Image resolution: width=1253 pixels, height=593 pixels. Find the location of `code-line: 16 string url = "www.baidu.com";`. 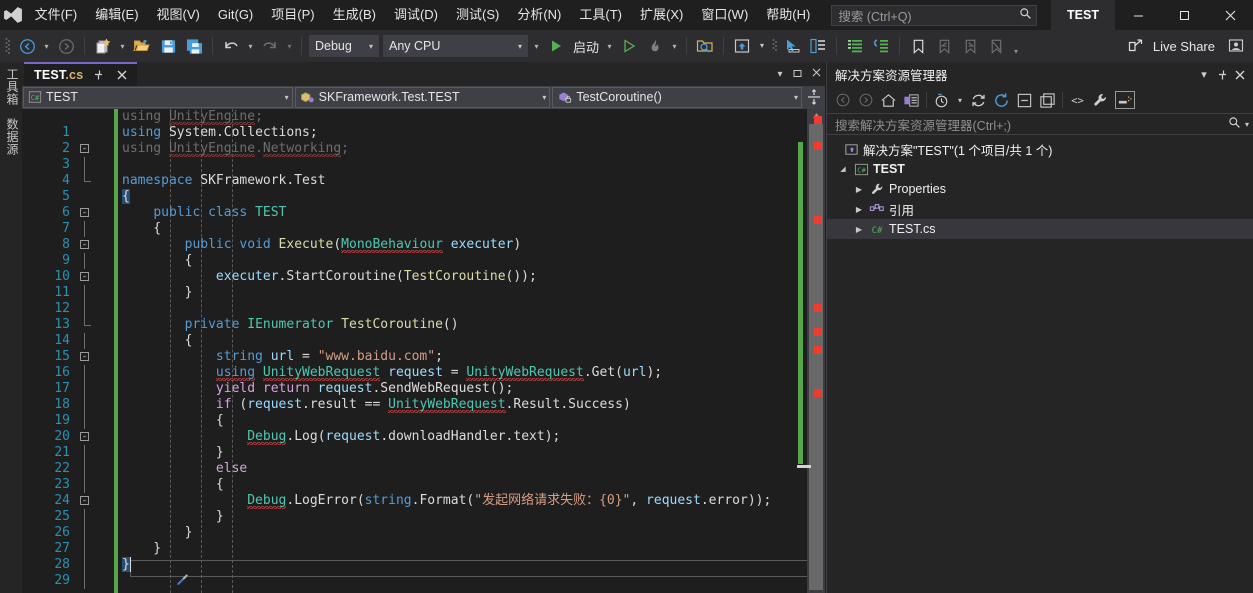

code-line: 16 string url = "www.baidu.com"; is located at coordinates (232, 373).